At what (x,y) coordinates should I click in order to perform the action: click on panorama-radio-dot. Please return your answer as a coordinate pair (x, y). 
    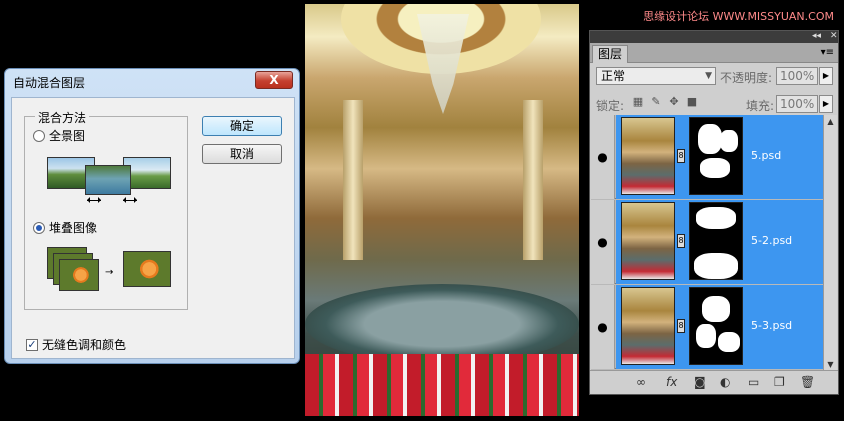
    Looking at the image, I should click on (39, 135).